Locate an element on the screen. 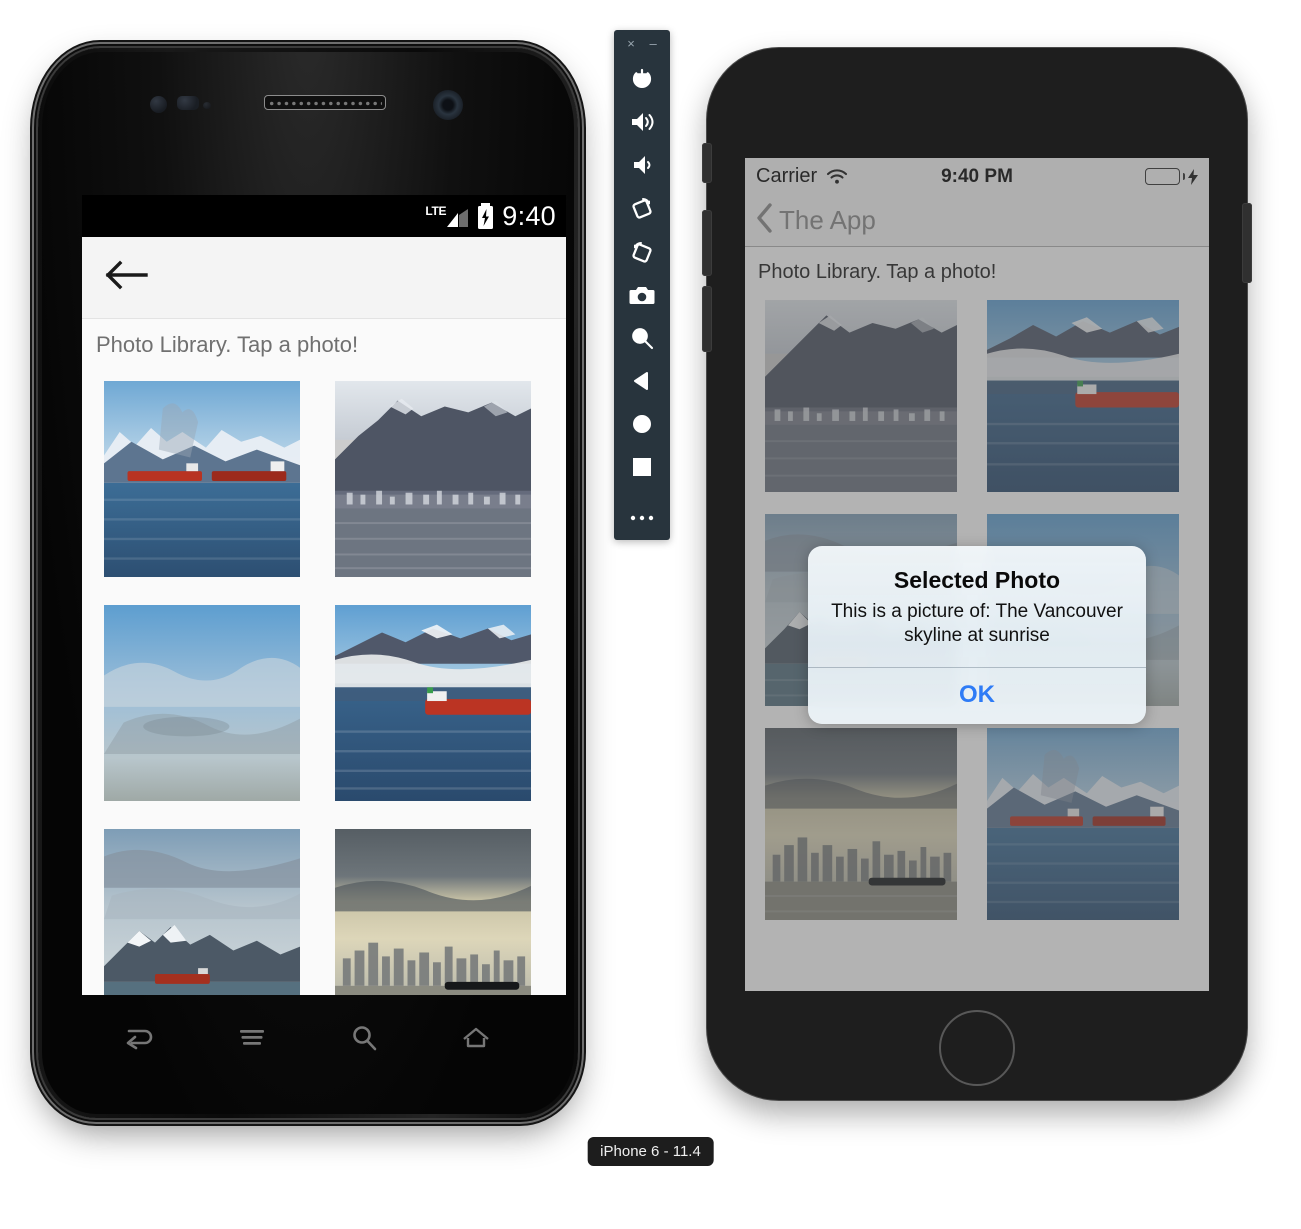 The height and width of the screenshot is (1229, 1301). home-circle-icon is located at coordinates (642, 424).